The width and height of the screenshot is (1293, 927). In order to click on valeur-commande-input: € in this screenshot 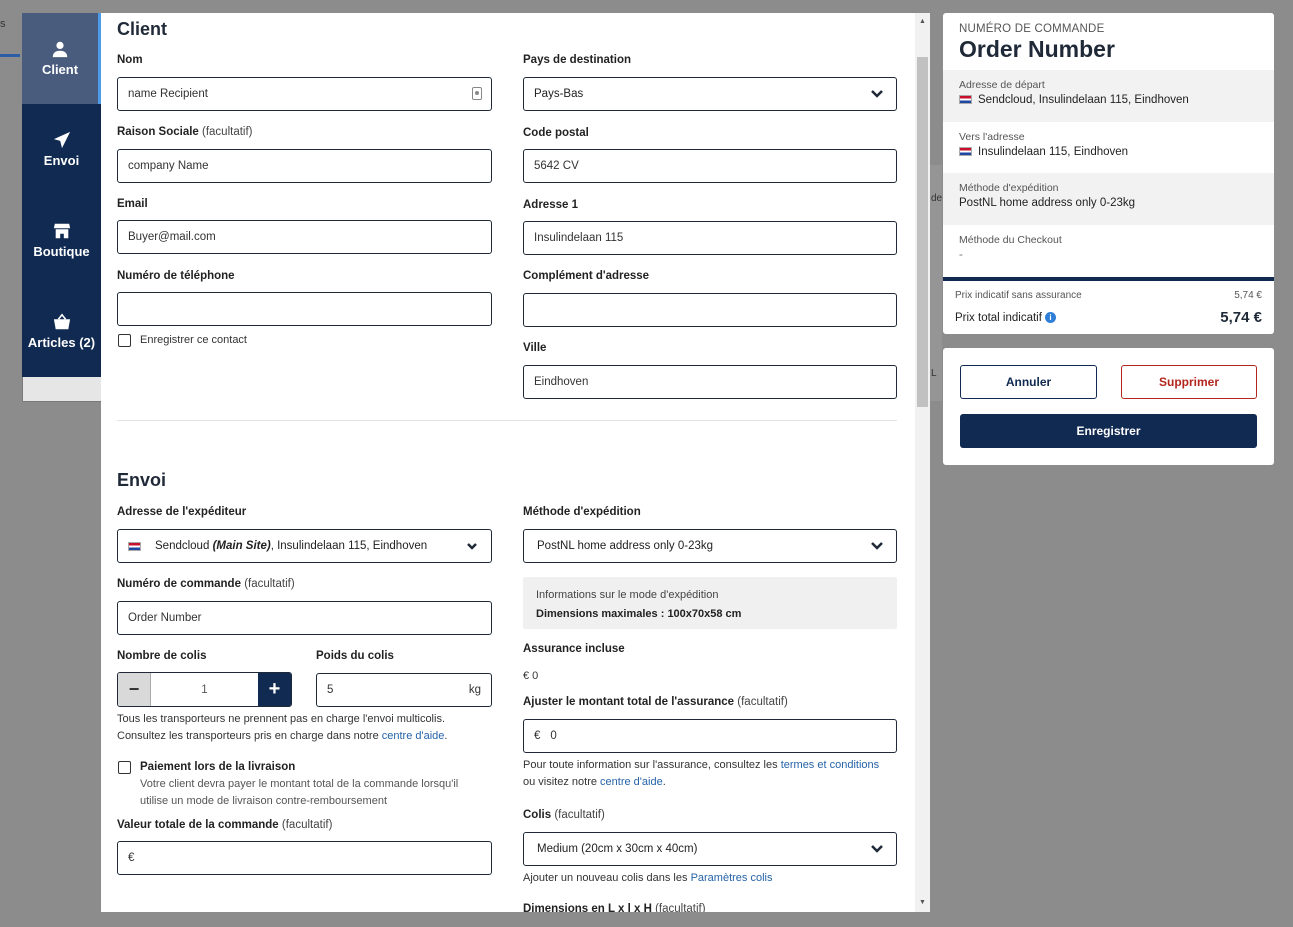, I will do `click(304, 858)`.